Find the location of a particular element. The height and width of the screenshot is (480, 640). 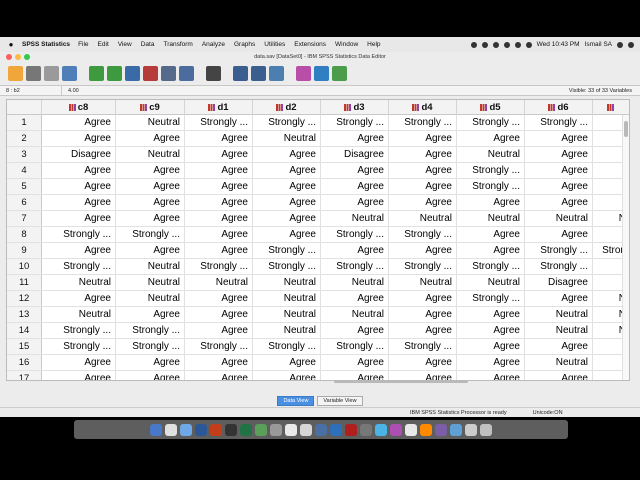

column-header: d1 is located at coordinates (219, 107).